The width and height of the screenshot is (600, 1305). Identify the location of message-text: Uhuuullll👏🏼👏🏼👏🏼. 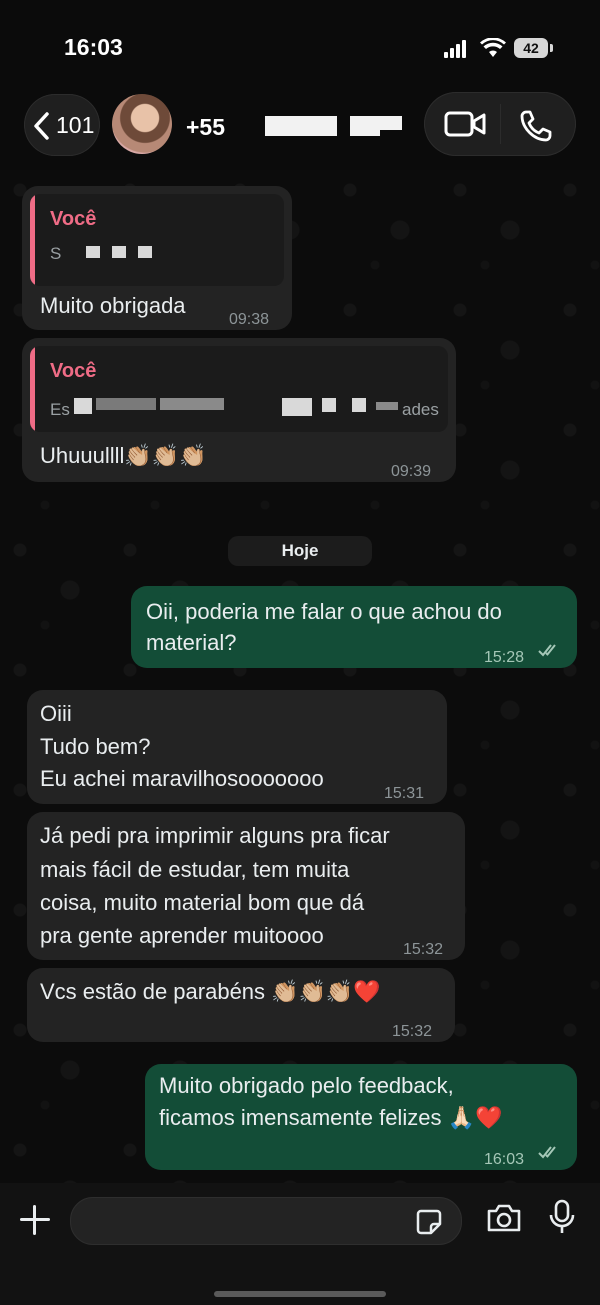
(123, 455).